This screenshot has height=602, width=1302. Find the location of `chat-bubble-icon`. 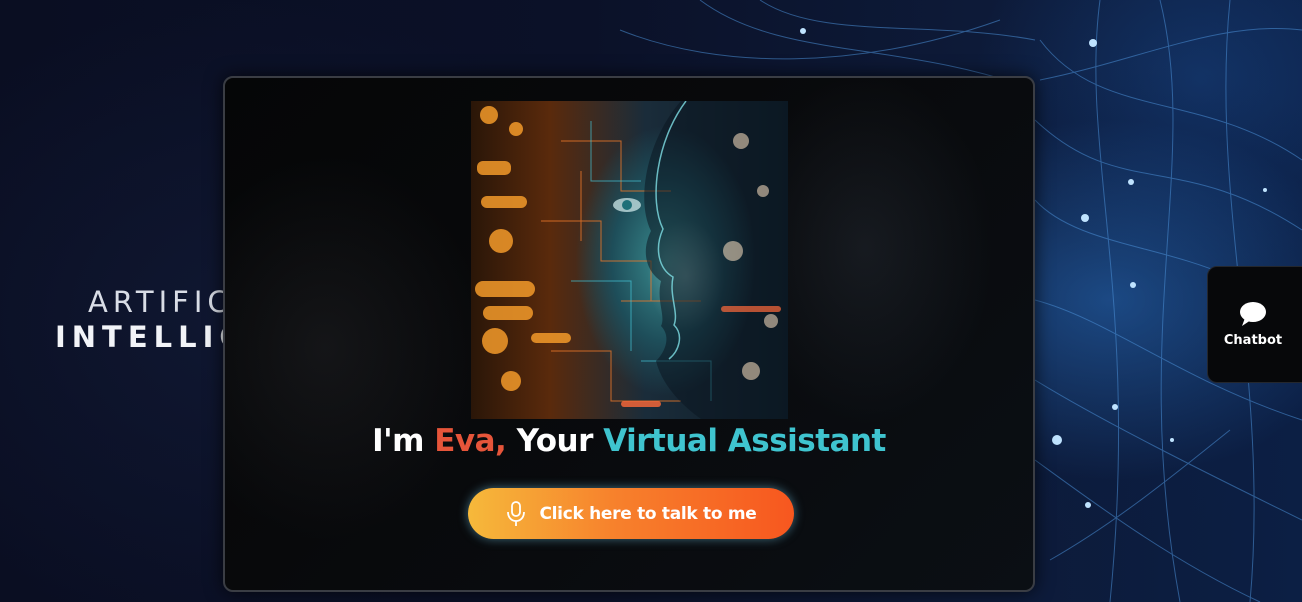

chat-bubble-icon is located at coordinates (1253, 314).